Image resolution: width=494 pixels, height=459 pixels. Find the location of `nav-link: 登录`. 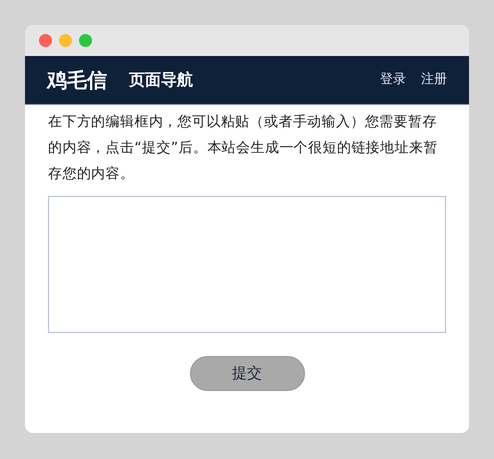

nav-link: 登录 is located at coordinates (393, 80).